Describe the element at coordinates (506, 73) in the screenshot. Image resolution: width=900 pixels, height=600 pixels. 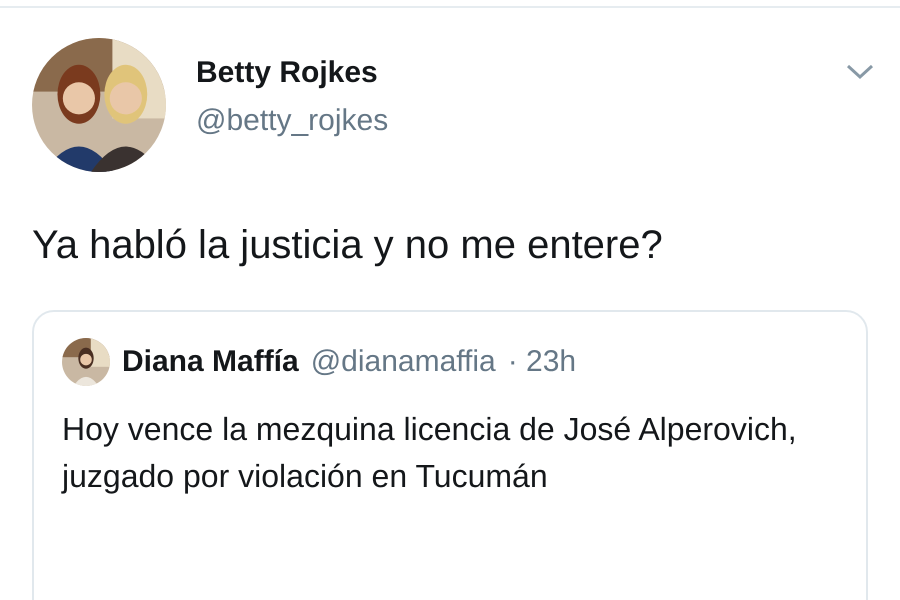
I see `author-name: Betty Rojkes` at that location.